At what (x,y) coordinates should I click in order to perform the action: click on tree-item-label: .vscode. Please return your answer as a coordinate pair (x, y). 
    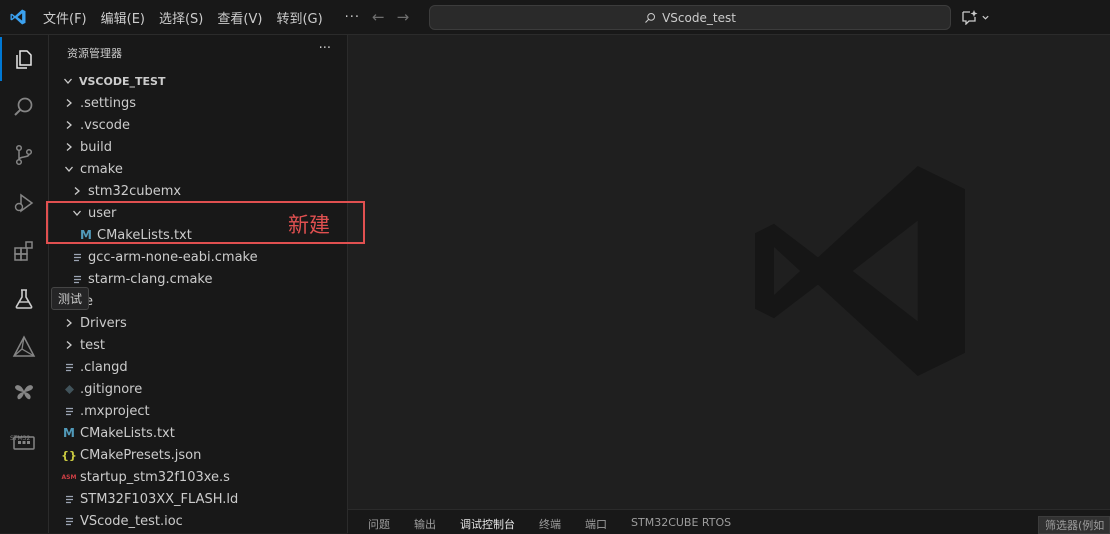
    Looking at the image, I should click on (105, 125).